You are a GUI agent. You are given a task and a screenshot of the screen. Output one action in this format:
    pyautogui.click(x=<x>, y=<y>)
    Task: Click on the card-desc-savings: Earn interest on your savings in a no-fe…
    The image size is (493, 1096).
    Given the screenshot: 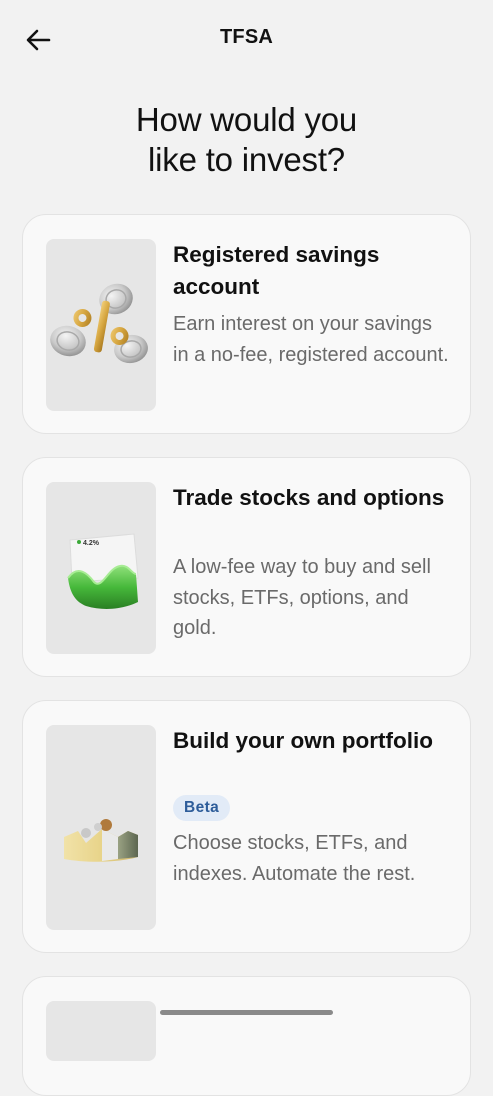 What is the action you would take?
    pyautogui.click(x=311, y=339)
    